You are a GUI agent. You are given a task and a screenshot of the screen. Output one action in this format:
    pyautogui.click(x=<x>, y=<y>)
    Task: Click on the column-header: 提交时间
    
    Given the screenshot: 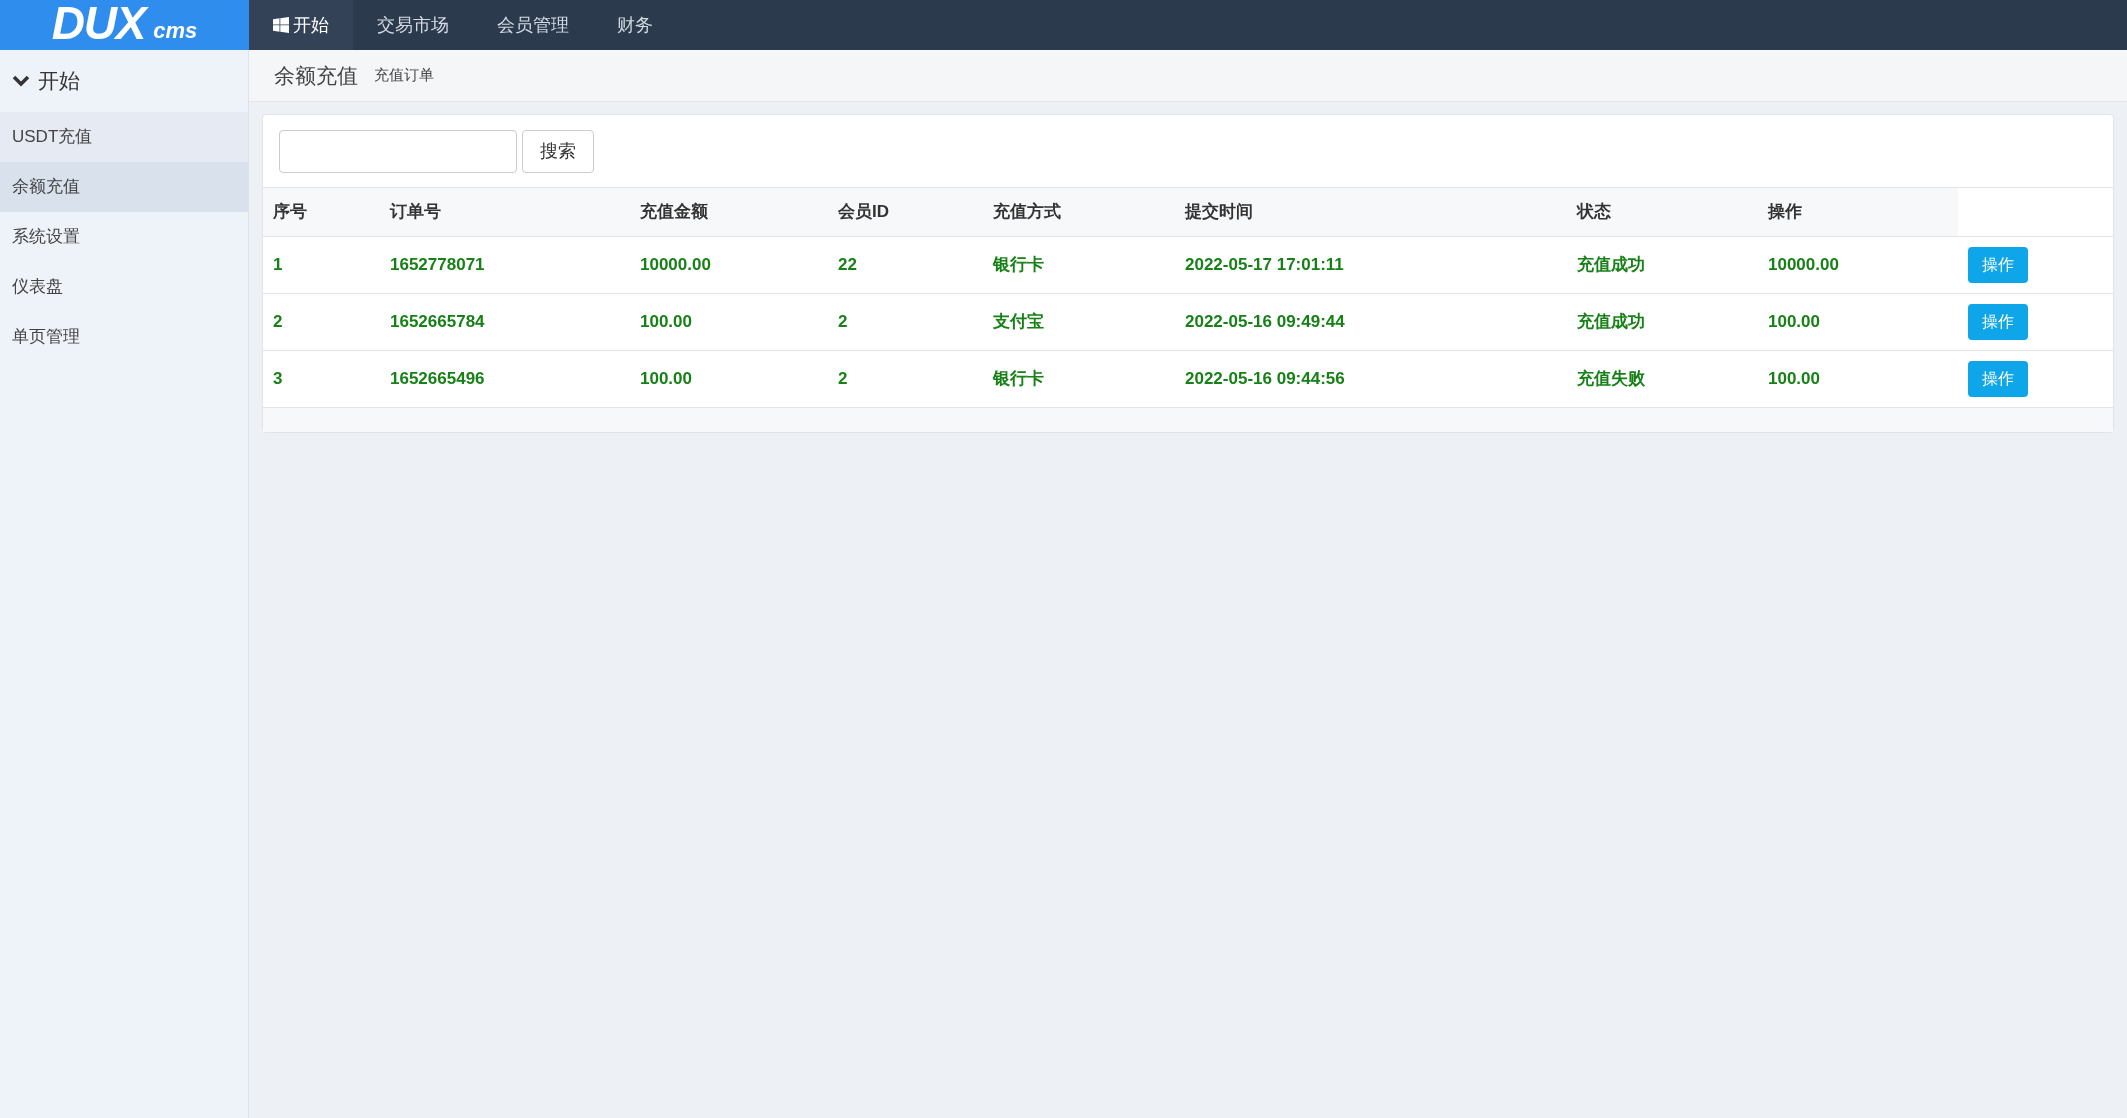 What is the action you would take?
    pyautogui.click(x=1219, y=212)
    